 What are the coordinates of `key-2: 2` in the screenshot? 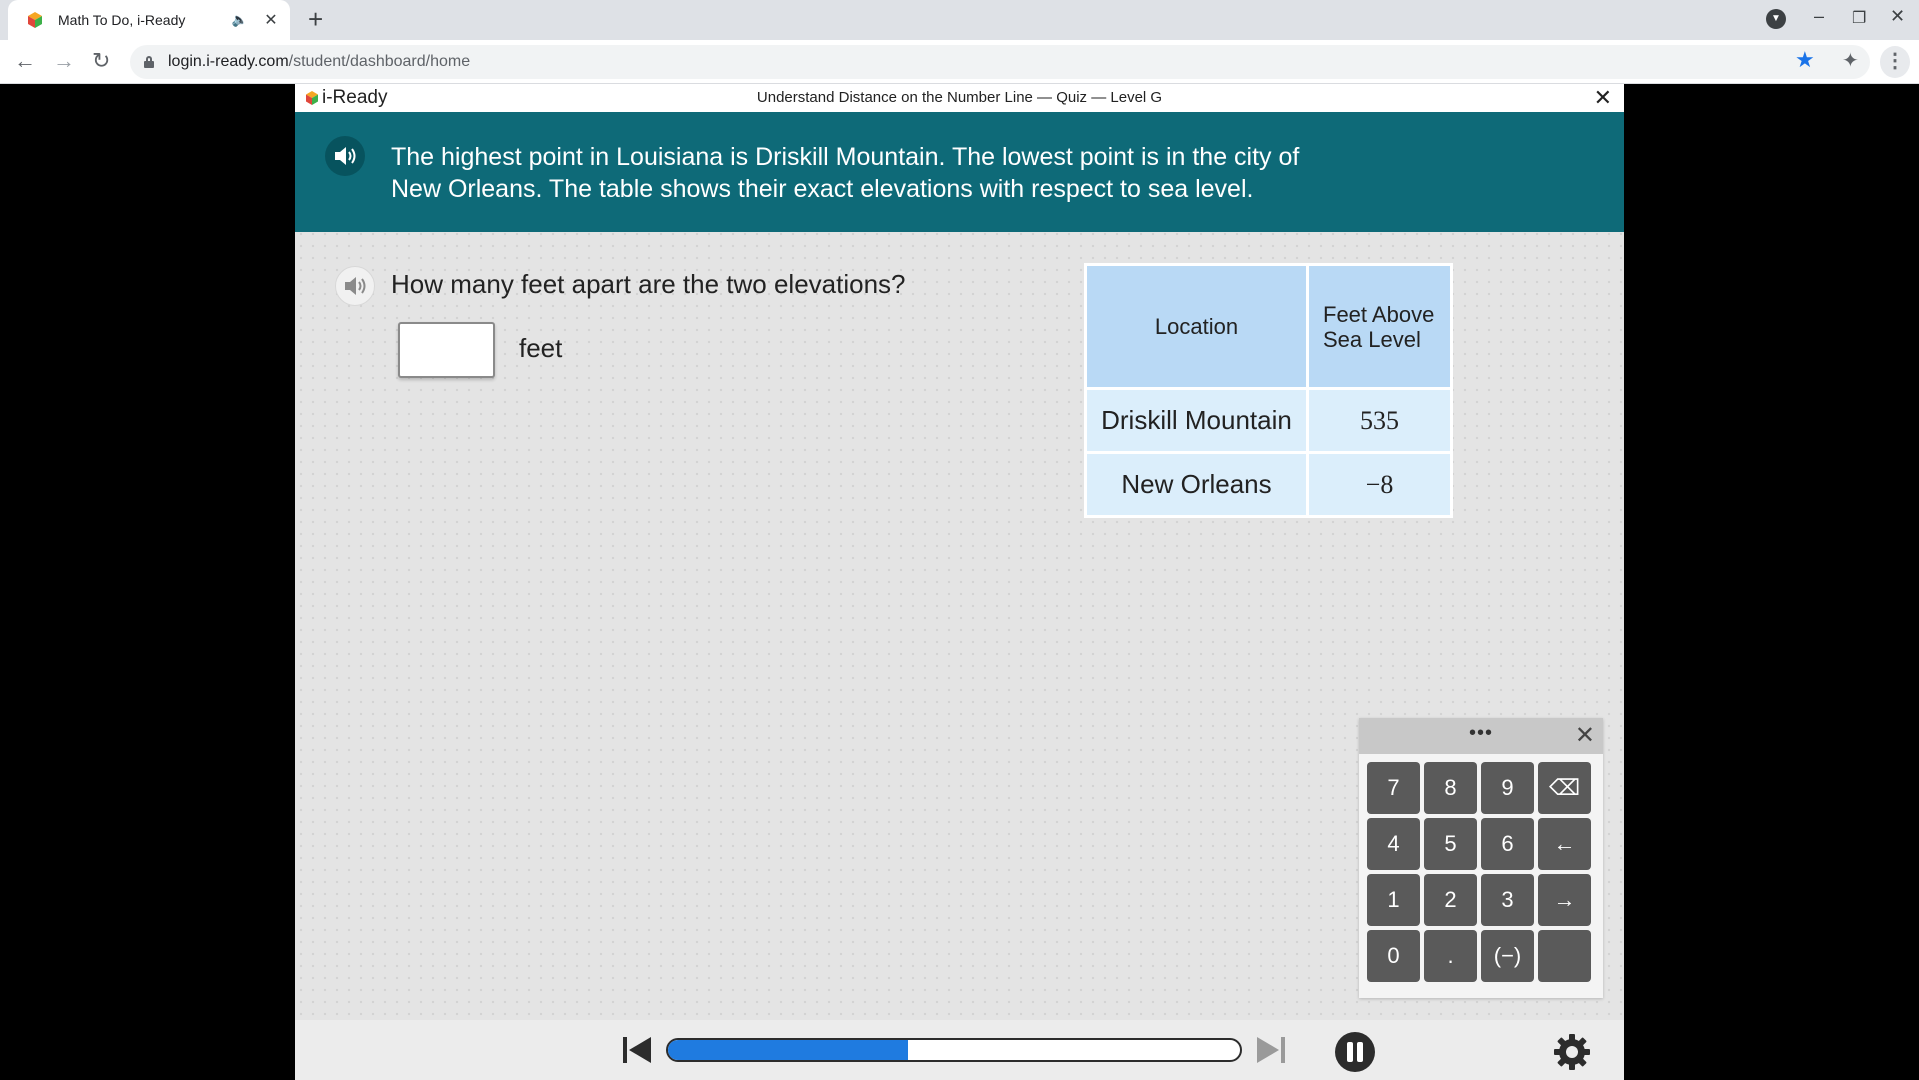 It's located at (1450, 900).